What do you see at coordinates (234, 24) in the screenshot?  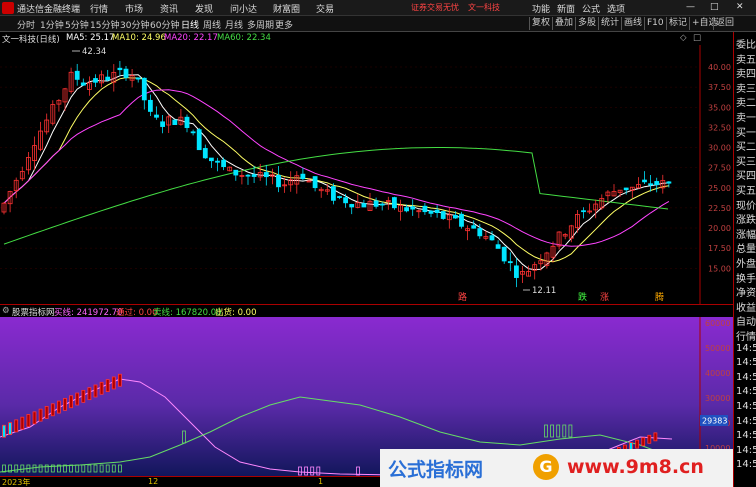 I see `period-monthly: 月线` at bounding box center [234, 24].